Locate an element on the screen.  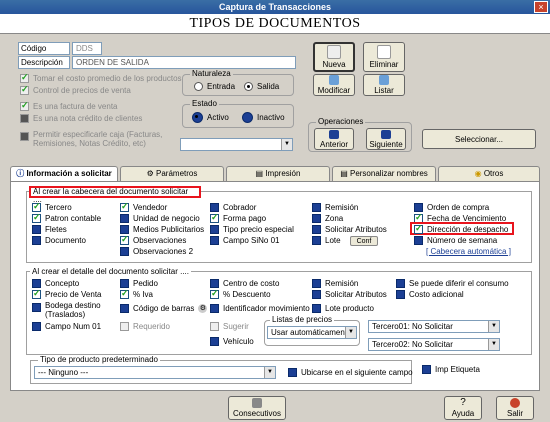
cab-medios: Medios Publicitarios is located at coordinates (162, 229).